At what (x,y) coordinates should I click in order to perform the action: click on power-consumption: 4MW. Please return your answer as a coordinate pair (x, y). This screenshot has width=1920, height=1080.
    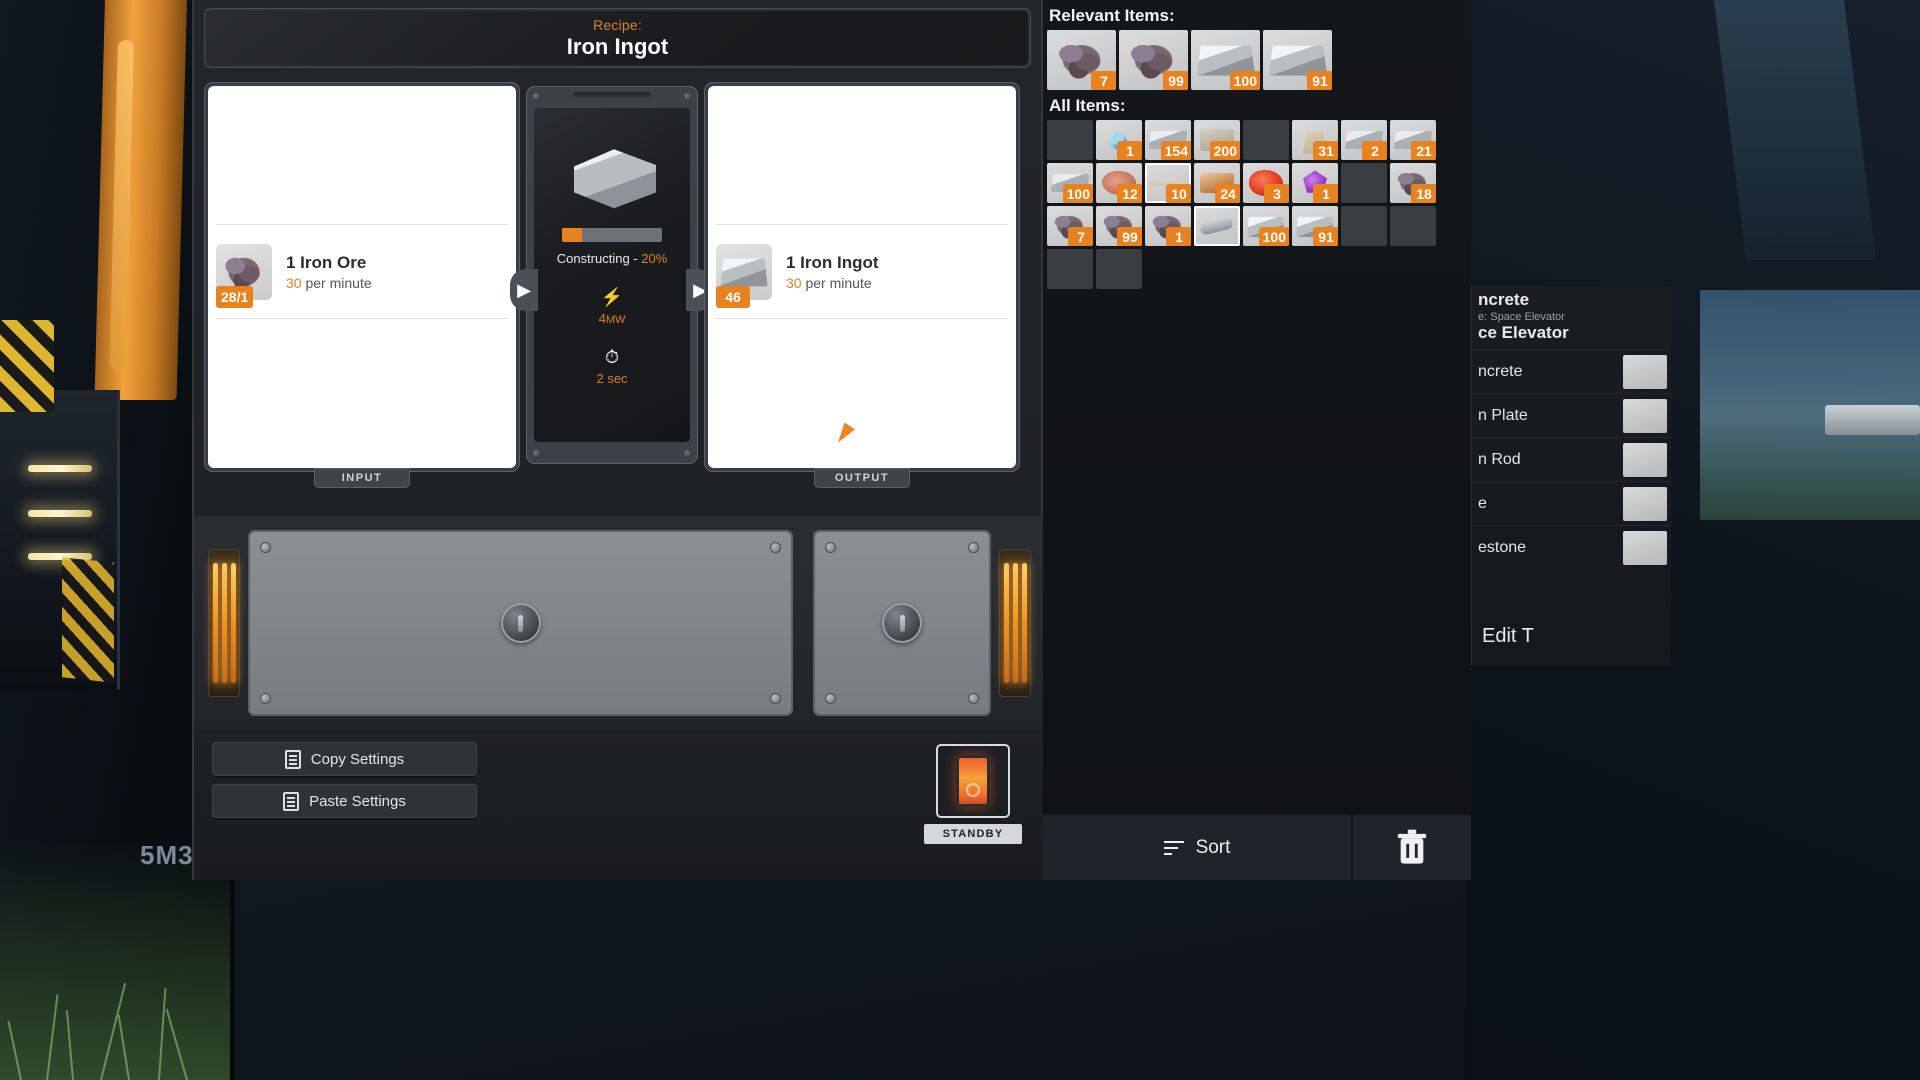
    Looking at the image, I should click on (612, 318).